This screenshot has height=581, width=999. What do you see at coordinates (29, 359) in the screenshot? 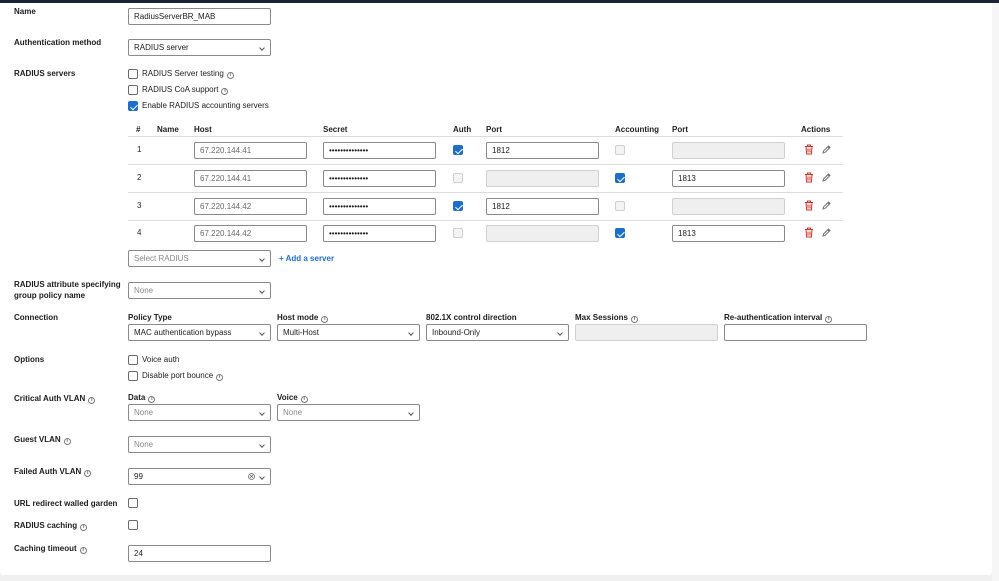
I see `options-label: Options` at bounding box center [29, 359].